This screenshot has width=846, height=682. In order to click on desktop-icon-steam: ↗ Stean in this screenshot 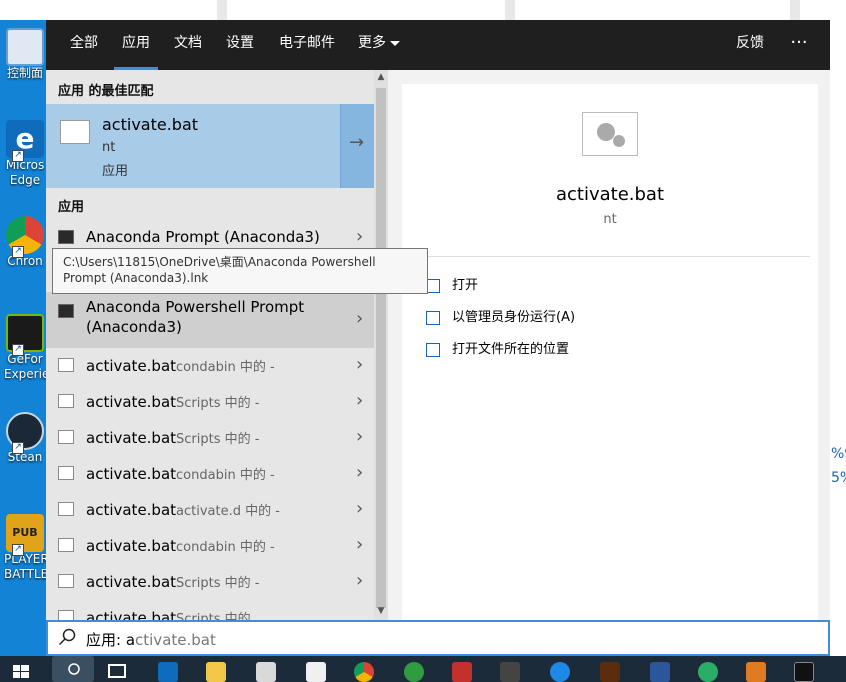, I will do `click(25, 438)`.